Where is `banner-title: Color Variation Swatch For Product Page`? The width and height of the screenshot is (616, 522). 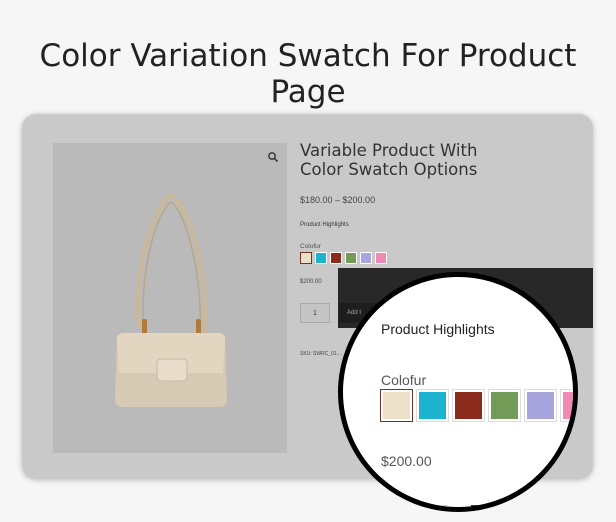
banner-title: Color Variation Swatch For Product Page is located at coordinates (308, 74).